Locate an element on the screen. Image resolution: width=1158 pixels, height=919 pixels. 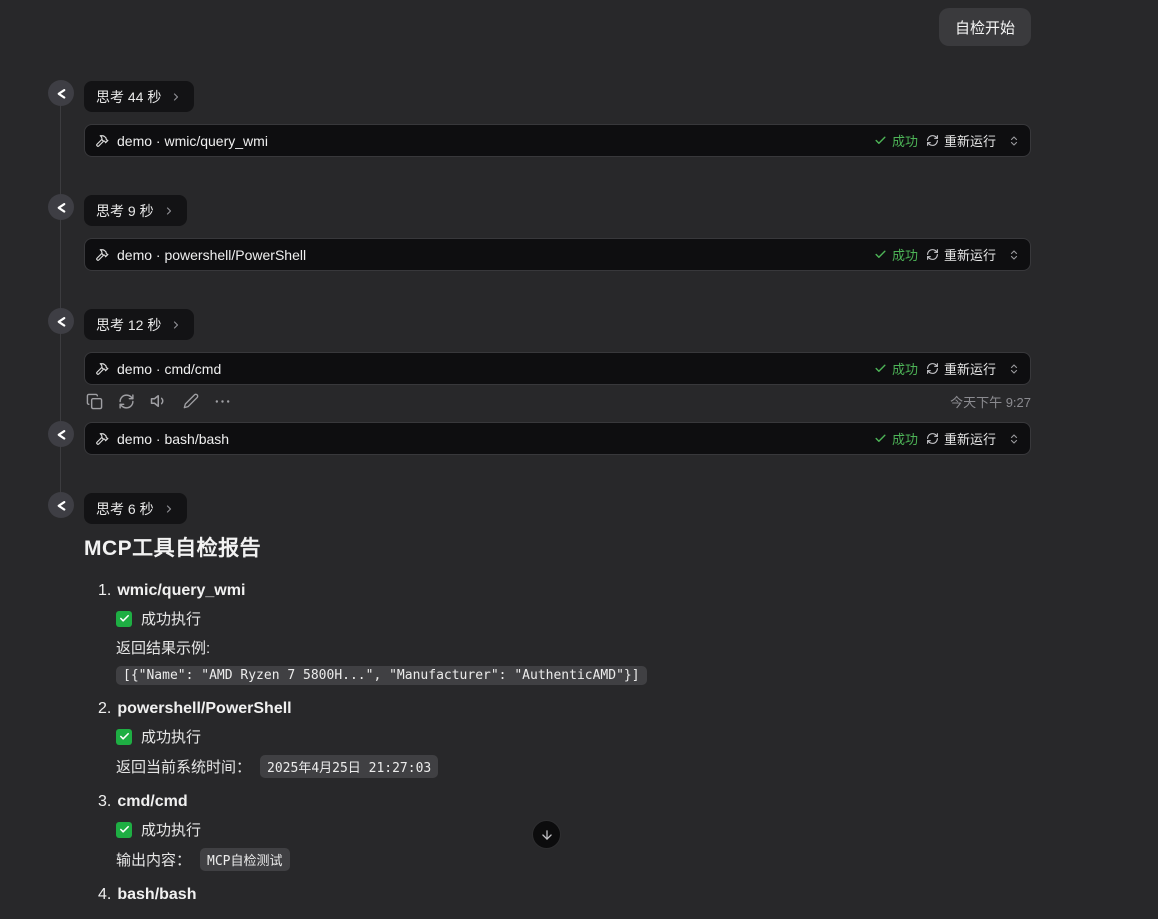
user-message-bubble: 自检开始 is located at coordinates (984, 27).